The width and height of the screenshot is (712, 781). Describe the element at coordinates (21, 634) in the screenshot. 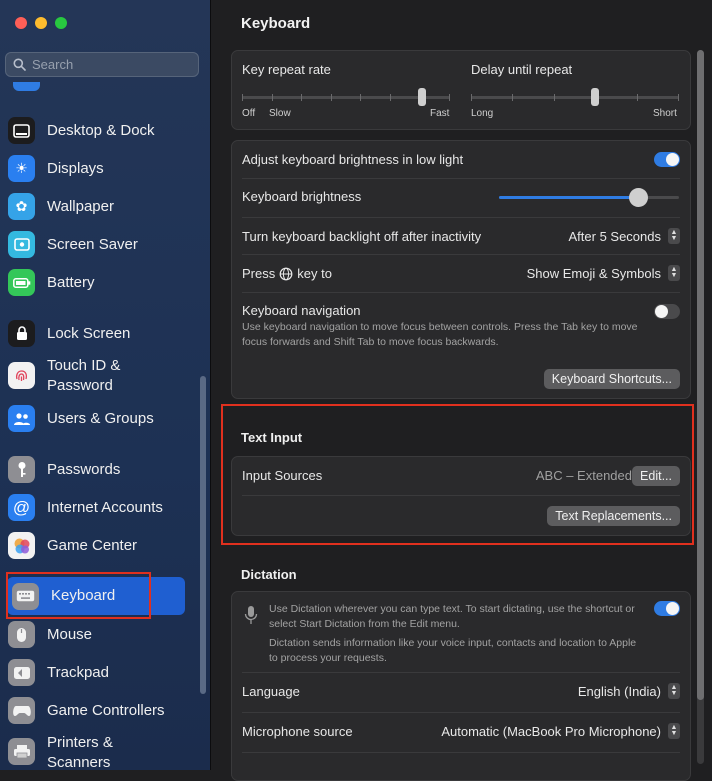

I see `mouse-icon` at that location.